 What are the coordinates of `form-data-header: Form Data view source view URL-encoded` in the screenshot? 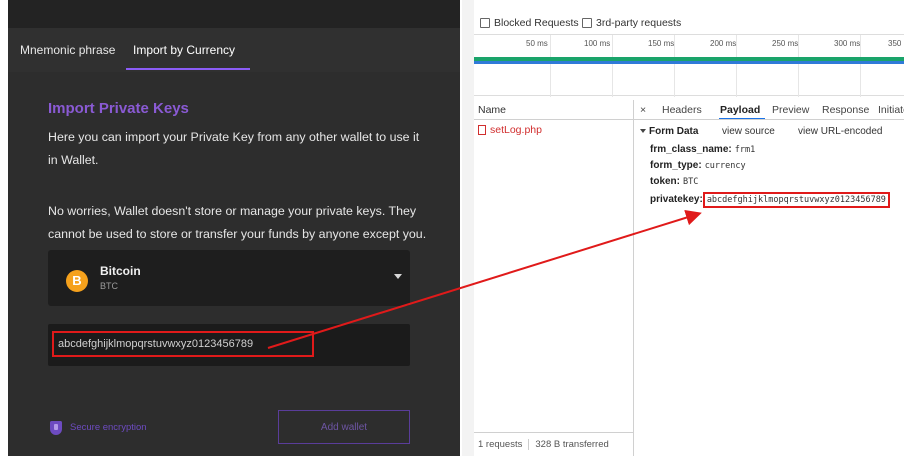 It's located at (772, 135).